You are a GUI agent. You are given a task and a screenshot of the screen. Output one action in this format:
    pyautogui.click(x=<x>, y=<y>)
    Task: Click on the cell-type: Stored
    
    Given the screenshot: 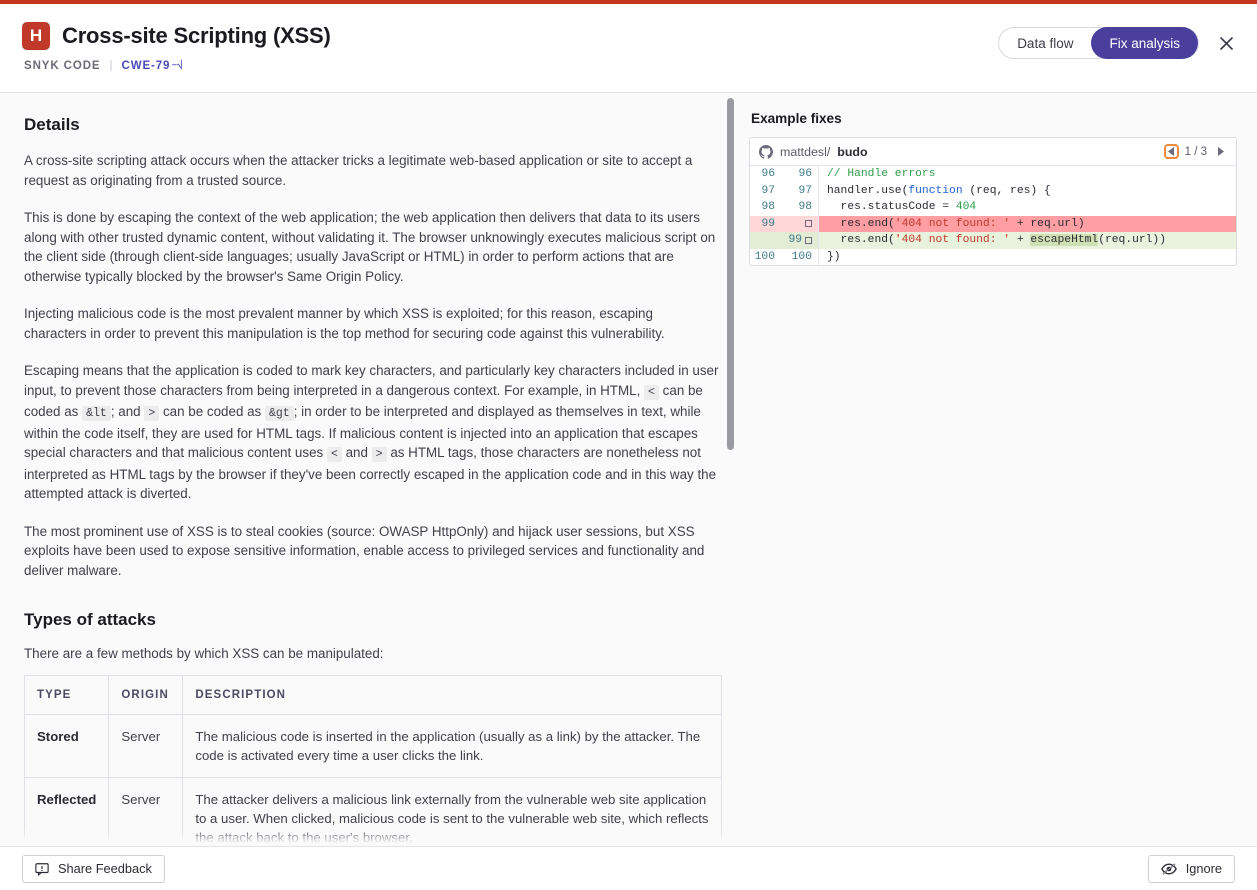 What is the action you would take?
    pyautogui.click(x=66, y=746)
    